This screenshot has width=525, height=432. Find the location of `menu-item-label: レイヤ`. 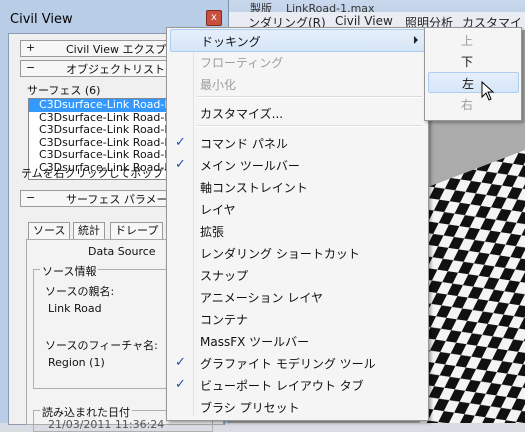

menu-item-label: レイヤ is located at coordinates (218, 210).